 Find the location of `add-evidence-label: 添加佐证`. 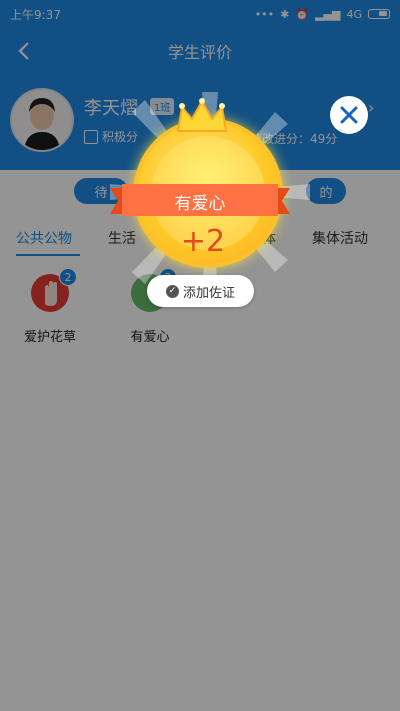

add-evidence-label: 添加佐证 is located at coordinates (208, 293).